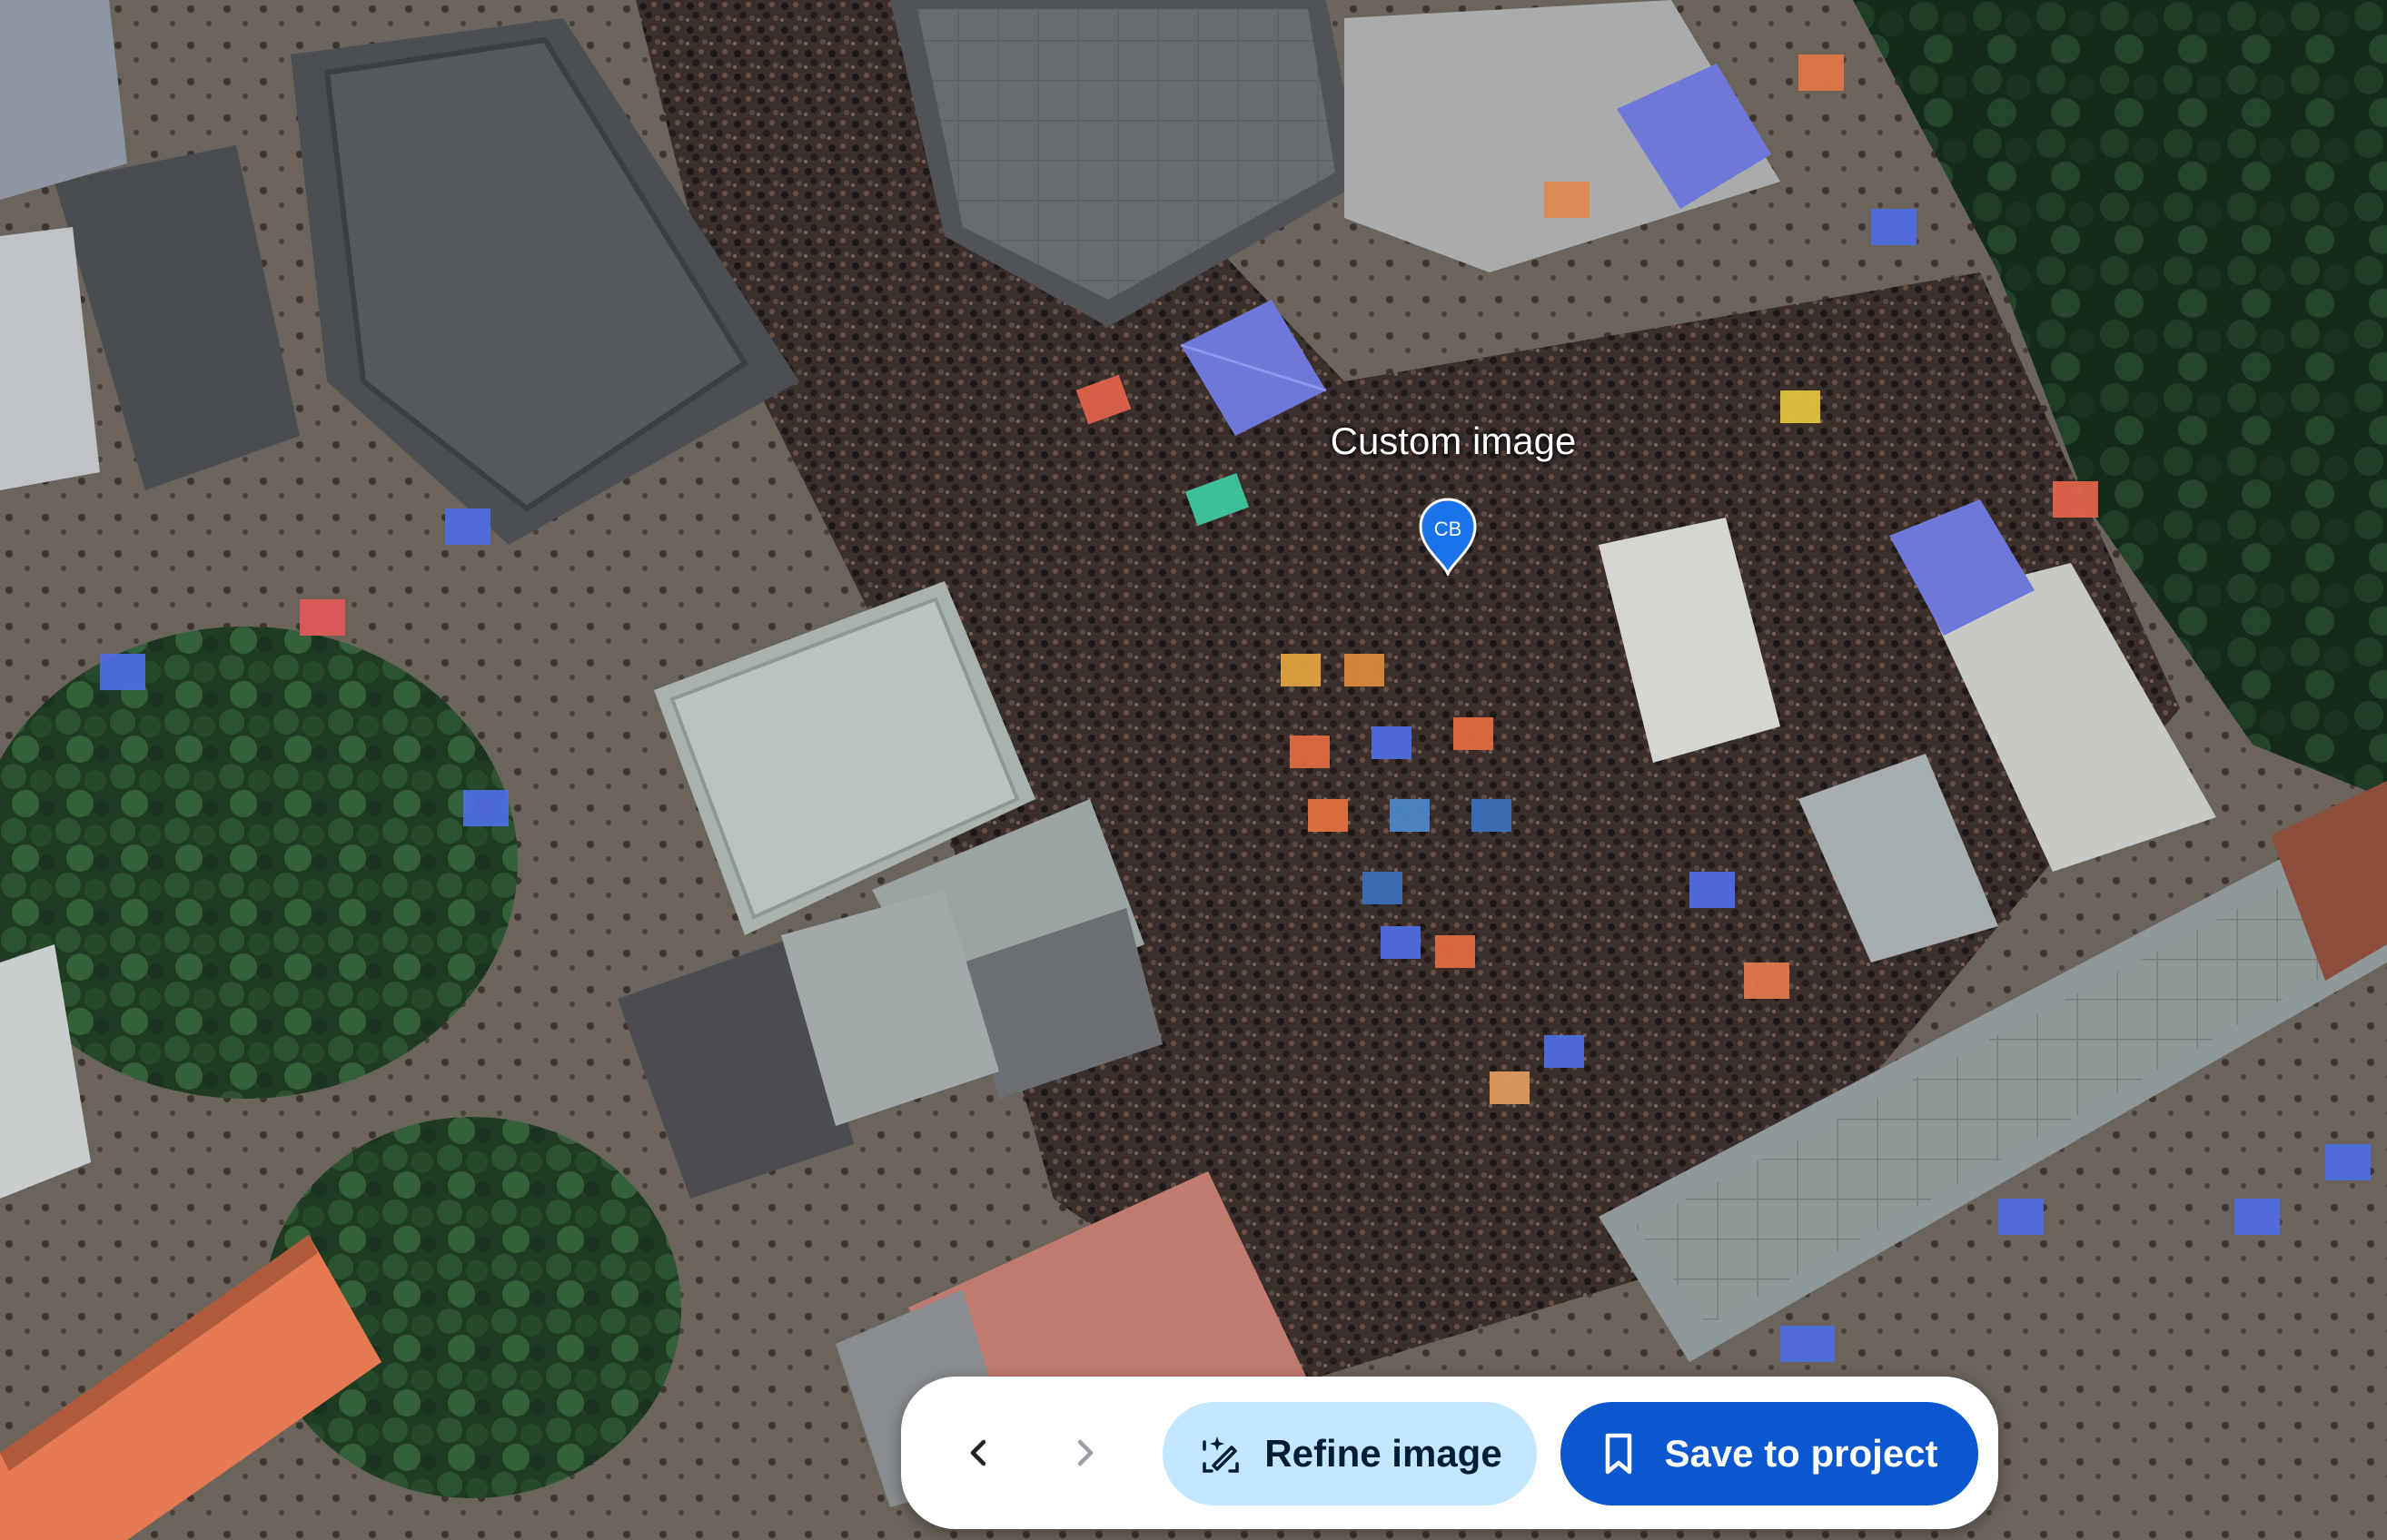  I want to click on chevron-left-icon, so click(978, 1452).